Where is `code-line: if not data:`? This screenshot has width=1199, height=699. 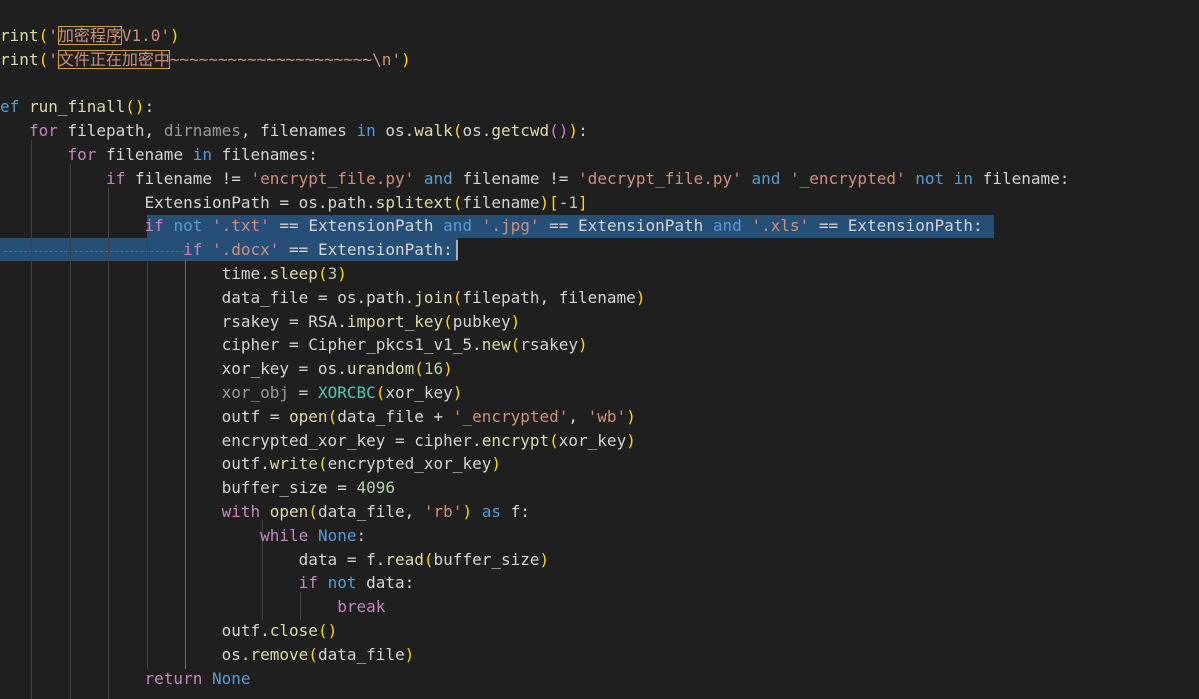
code-line: if not data: is located at coordinates (207, 583).